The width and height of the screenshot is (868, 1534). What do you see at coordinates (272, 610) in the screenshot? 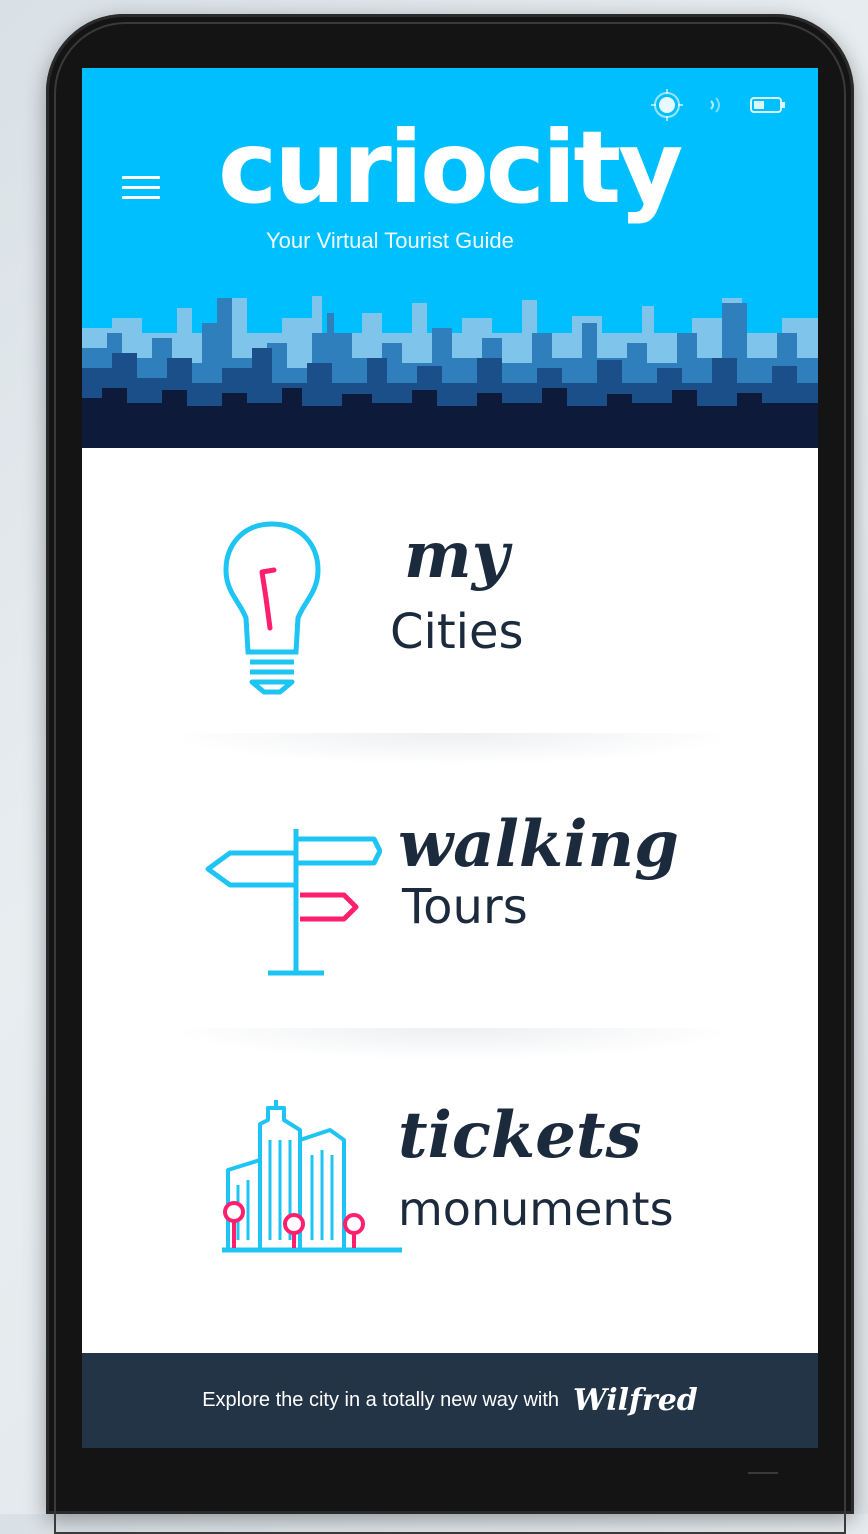
I see `lightbulb-icon` at bounding box center [272, 610].